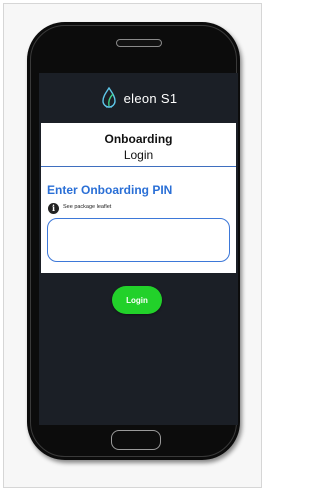 The width and height of the screenshot is (320, 493). I want to click on pin-input, so click(138, 240).